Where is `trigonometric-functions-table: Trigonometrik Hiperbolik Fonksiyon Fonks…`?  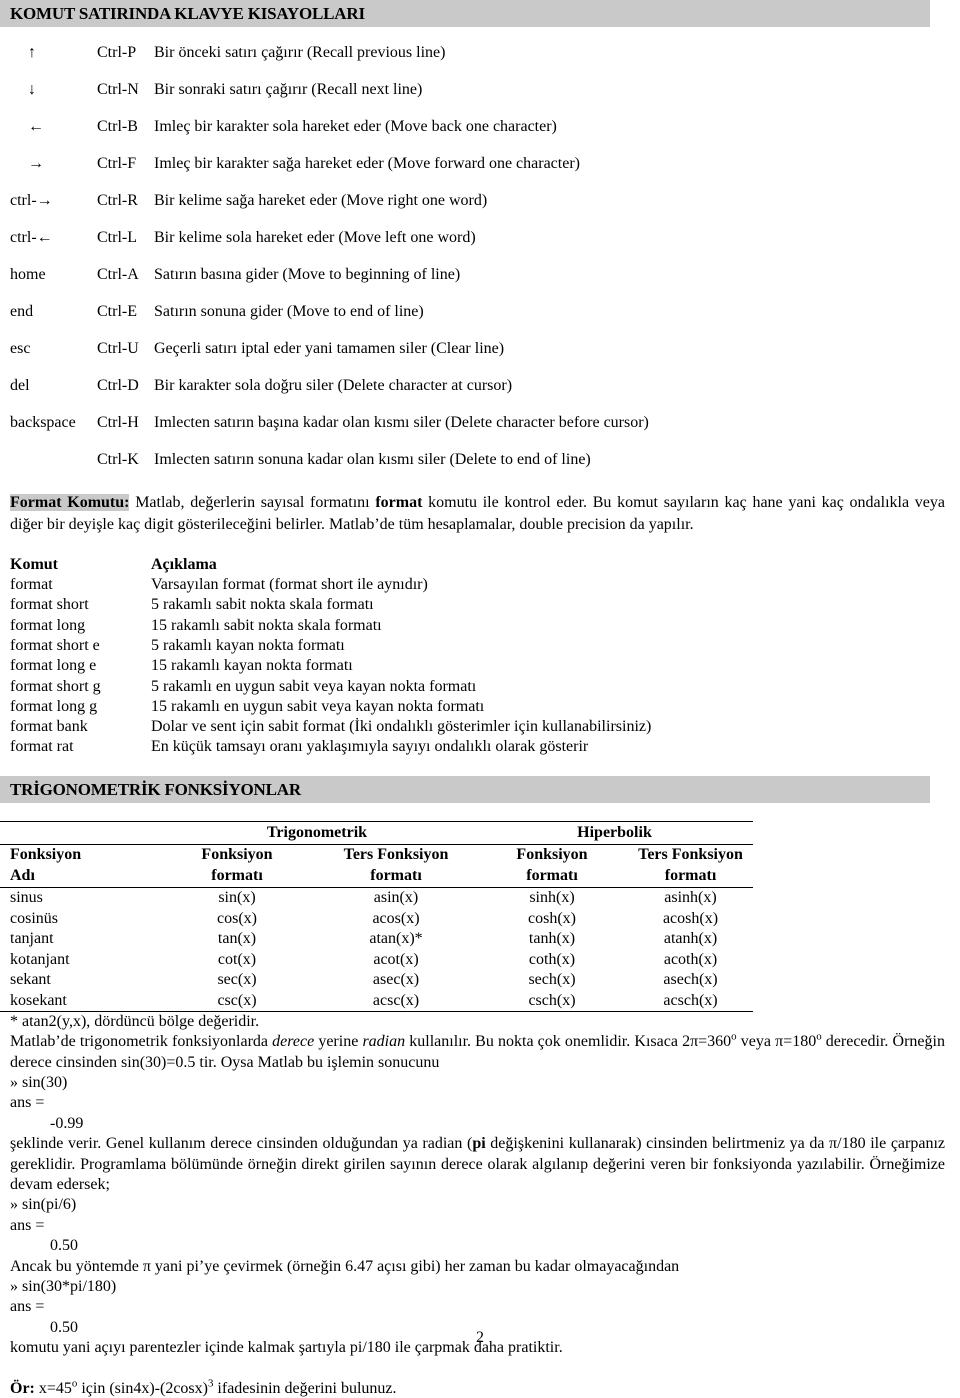 trigonometric-functions-table: Trigonometrik Hiperbolik Fonksiyon Fonks… is located at coordinates (376, 916).